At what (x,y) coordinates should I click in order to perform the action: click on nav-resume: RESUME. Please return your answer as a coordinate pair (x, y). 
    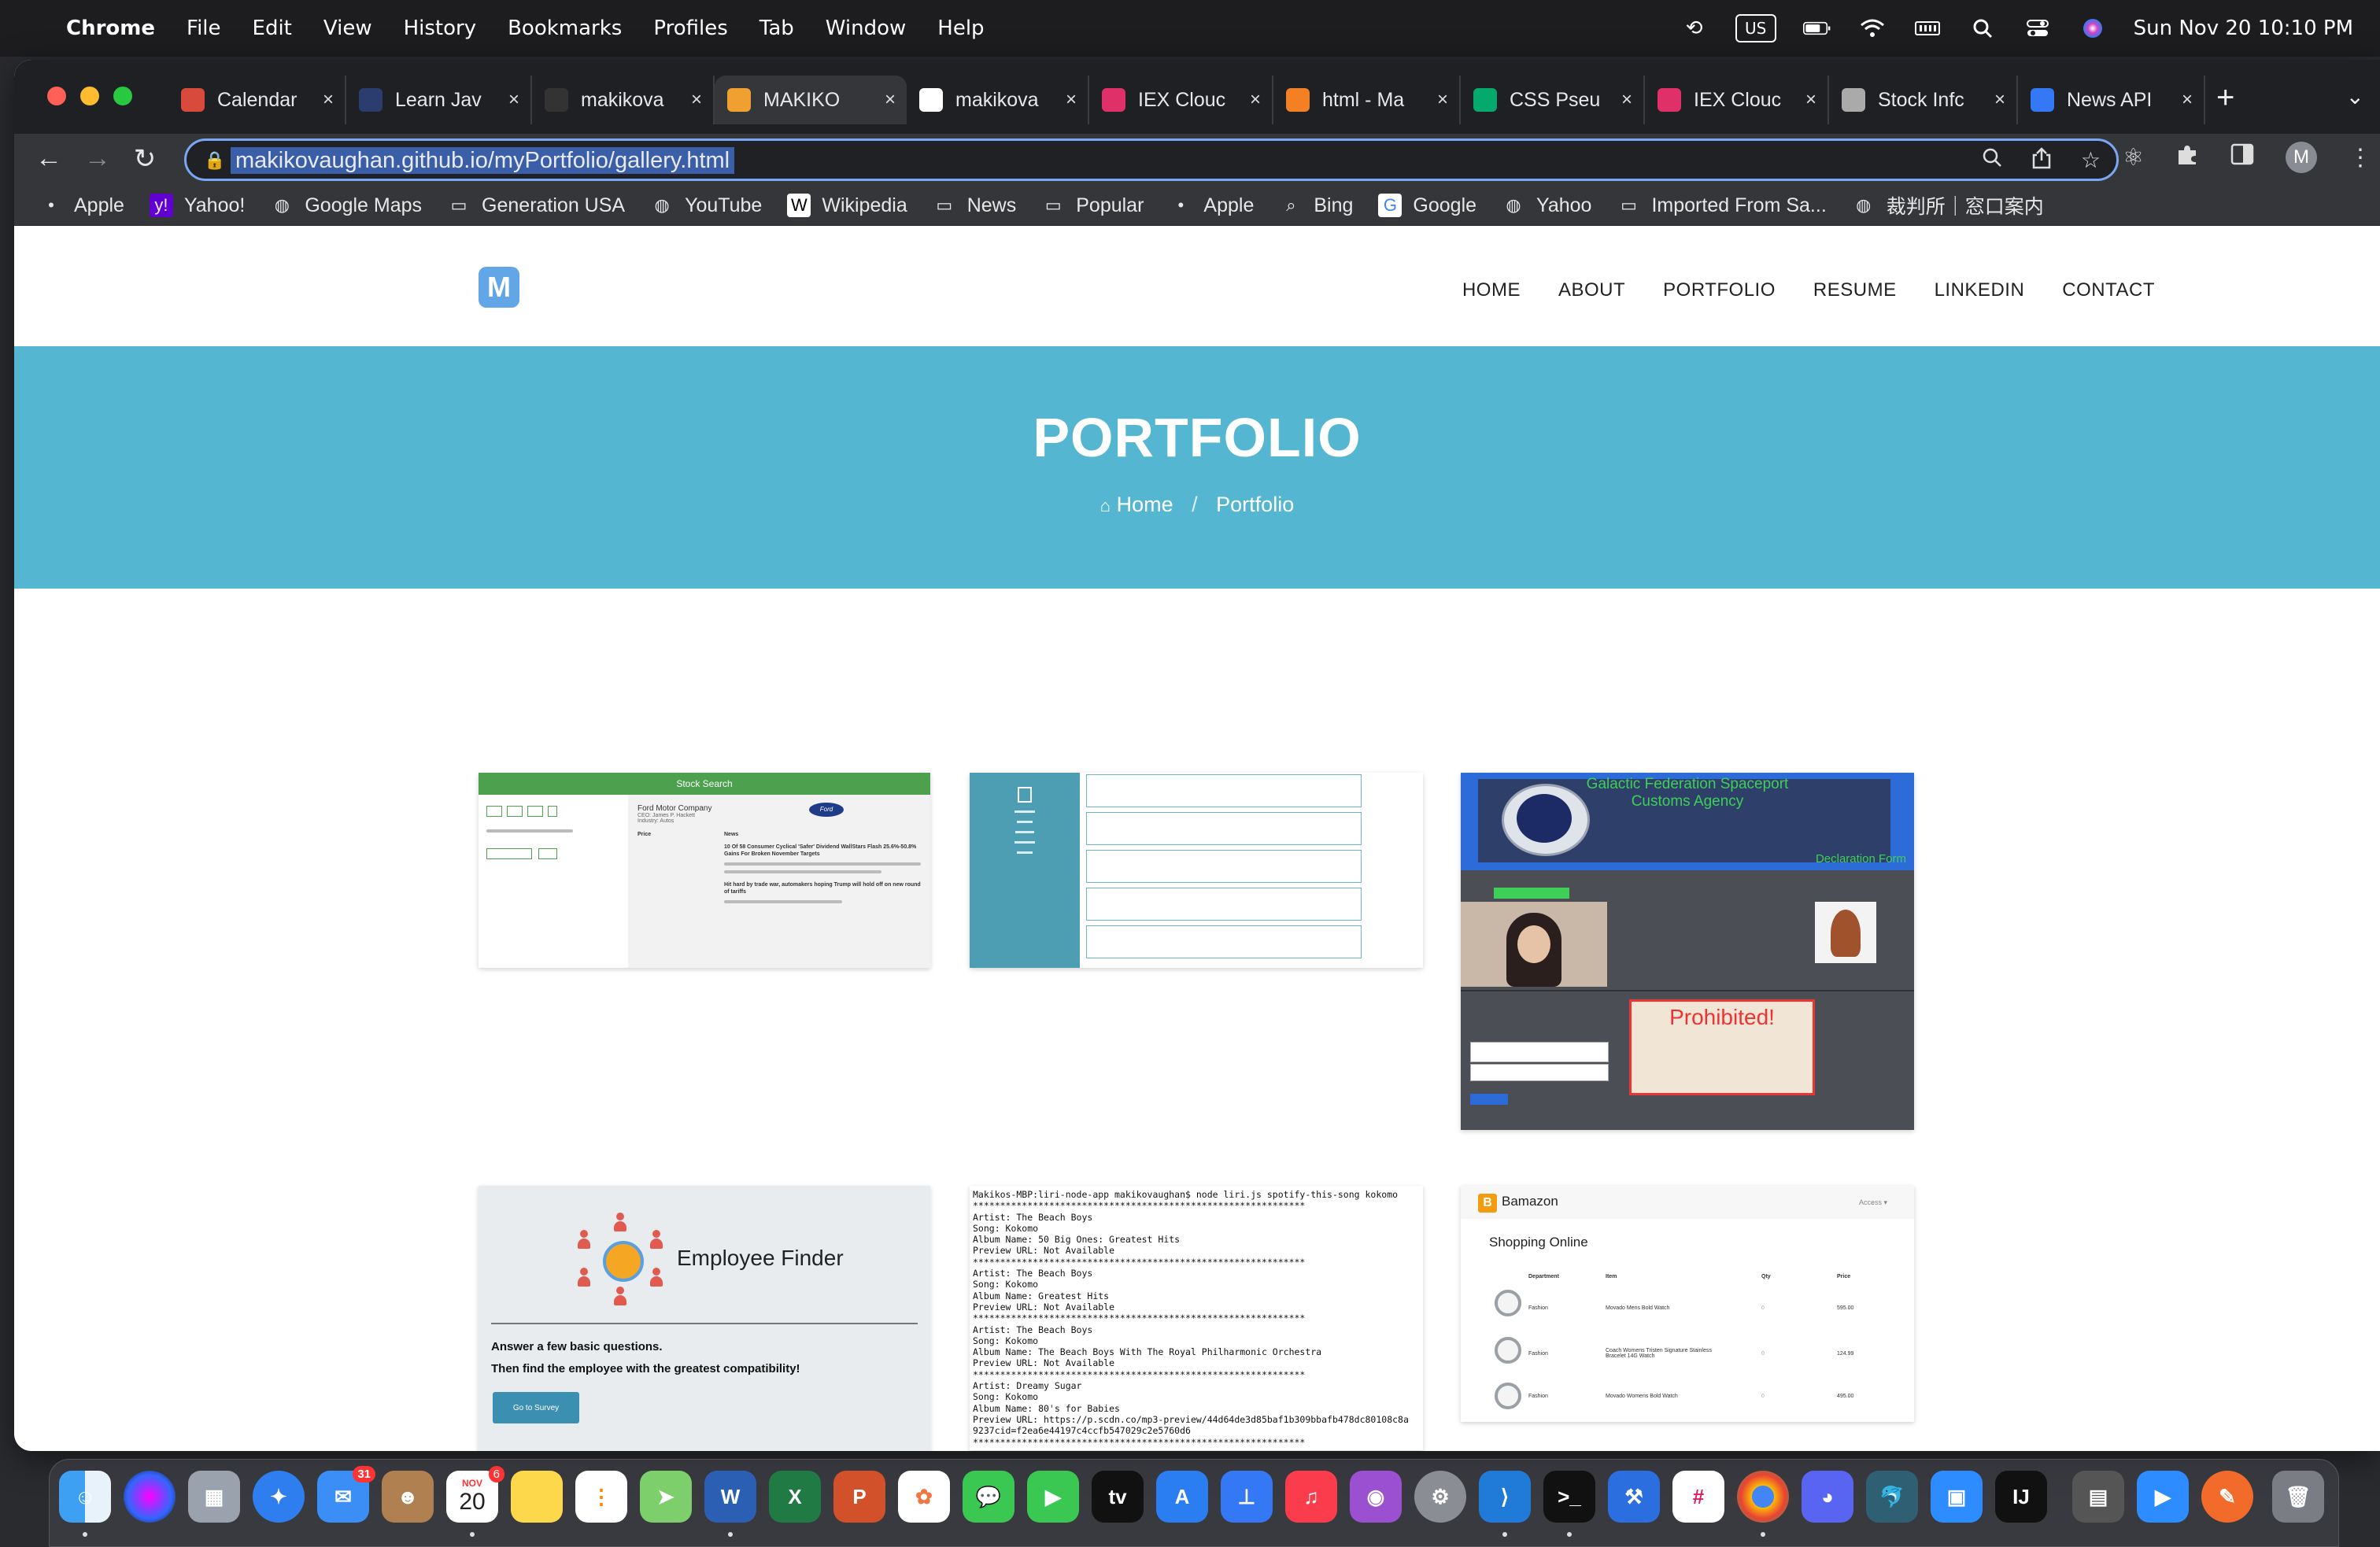
    Looking at the image, I should click on (1855, 290).